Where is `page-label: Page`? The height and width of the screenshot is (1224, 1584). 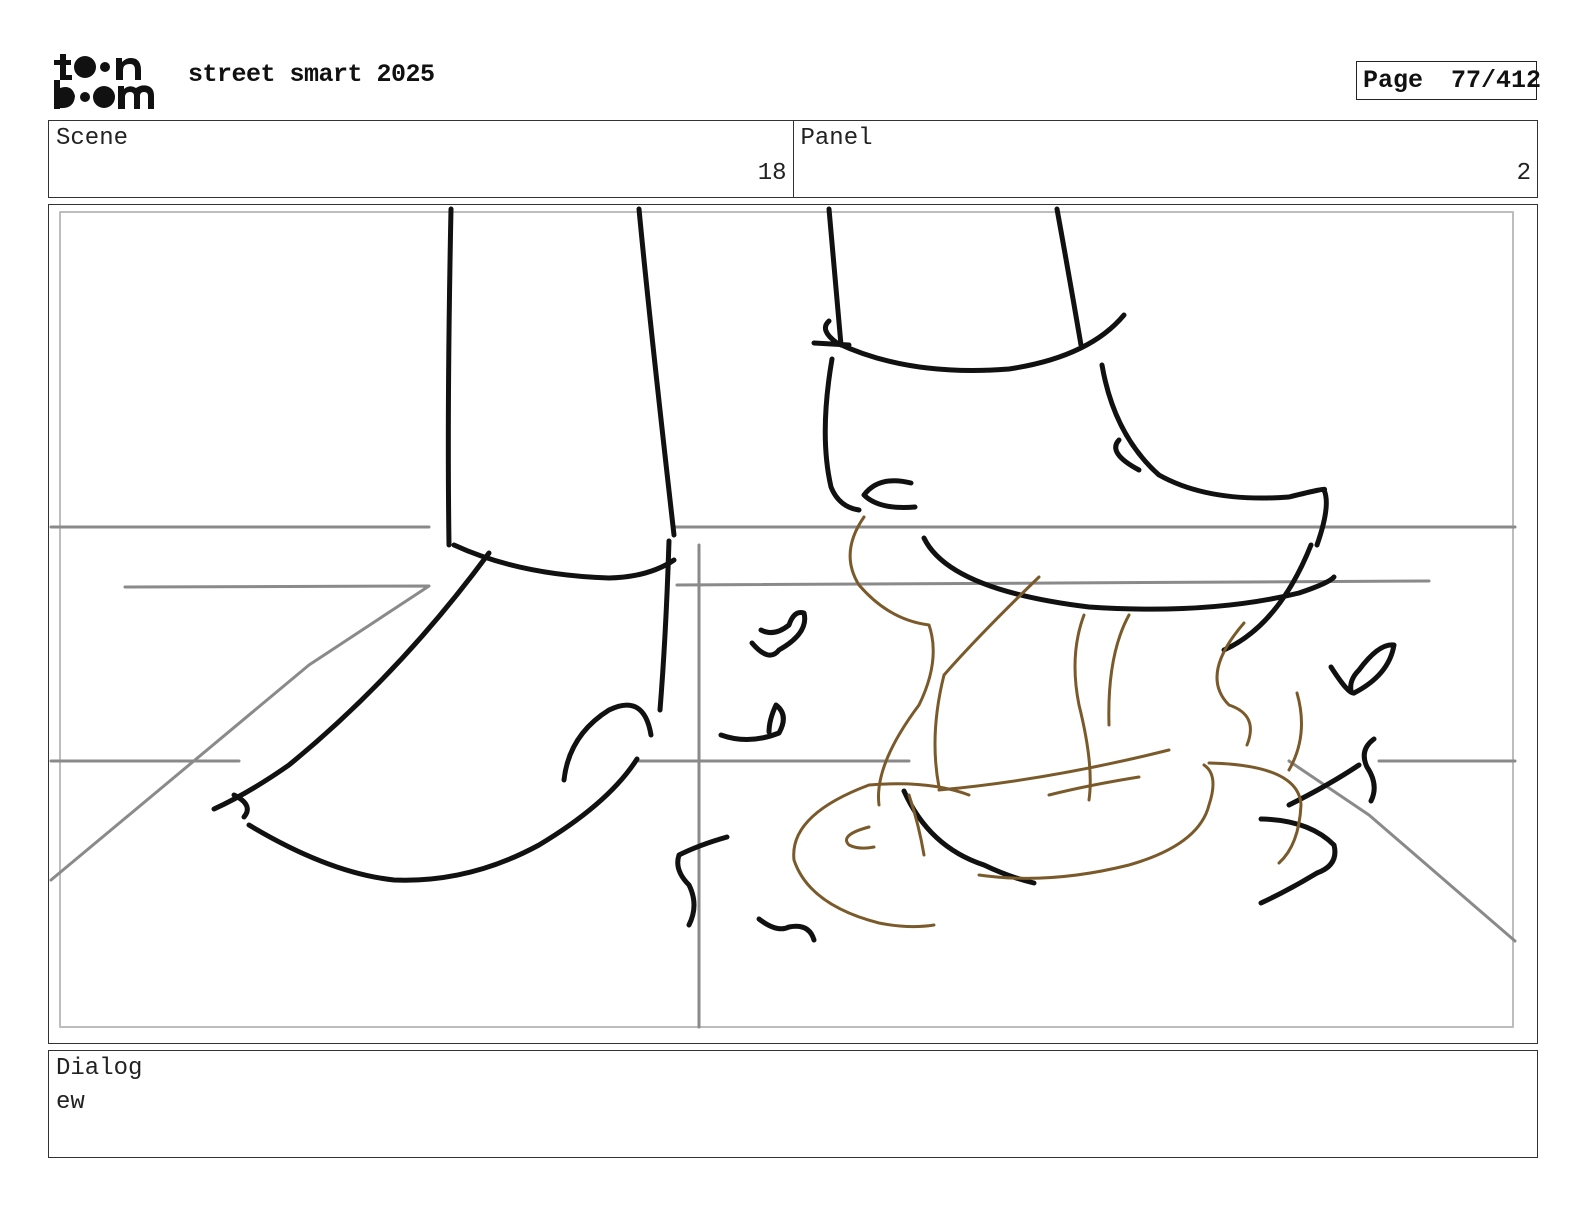
page-label: Page is located at coordinates (1393, 80).